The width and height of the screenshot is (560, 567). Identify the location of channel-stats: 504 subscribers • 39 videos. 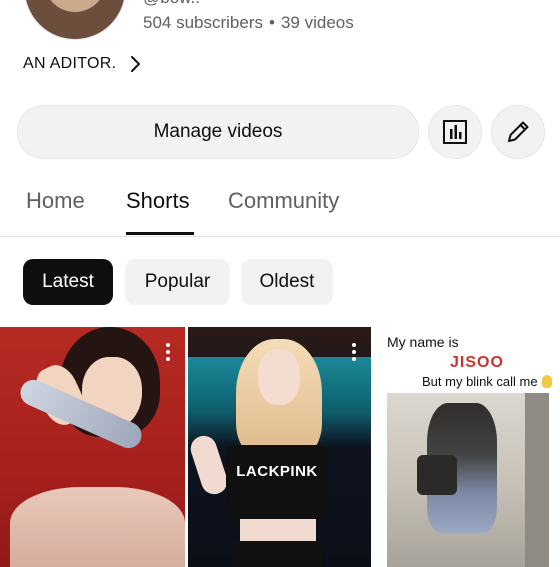
(248, 23).